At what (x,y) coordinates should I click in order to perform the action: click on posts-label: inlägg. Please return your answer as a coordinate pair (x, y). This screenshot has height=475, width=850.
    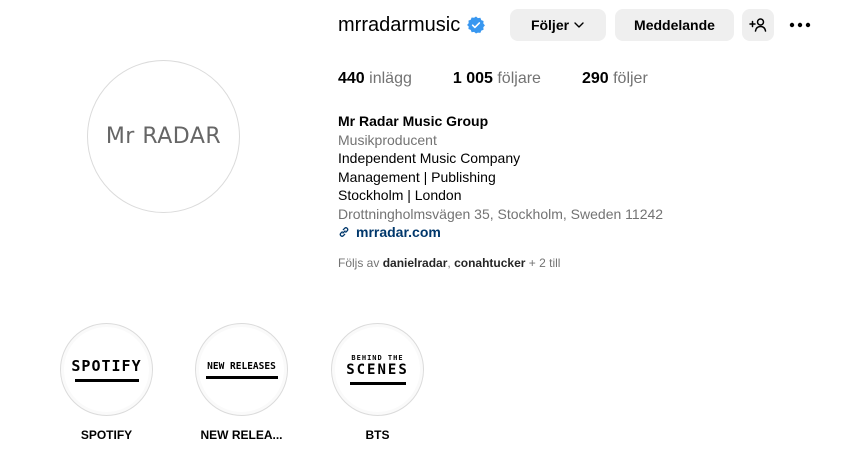
    Looking at the image, I should click on (390, 78).